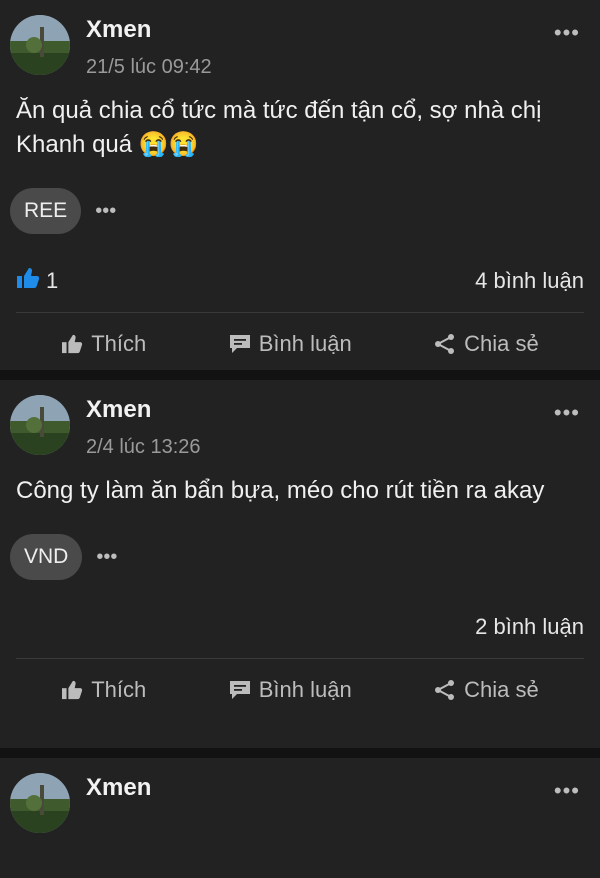  Describe the element at coordinates (529, 627) in the screenshot. I see `comment-count: 2 bình luận` at that location.